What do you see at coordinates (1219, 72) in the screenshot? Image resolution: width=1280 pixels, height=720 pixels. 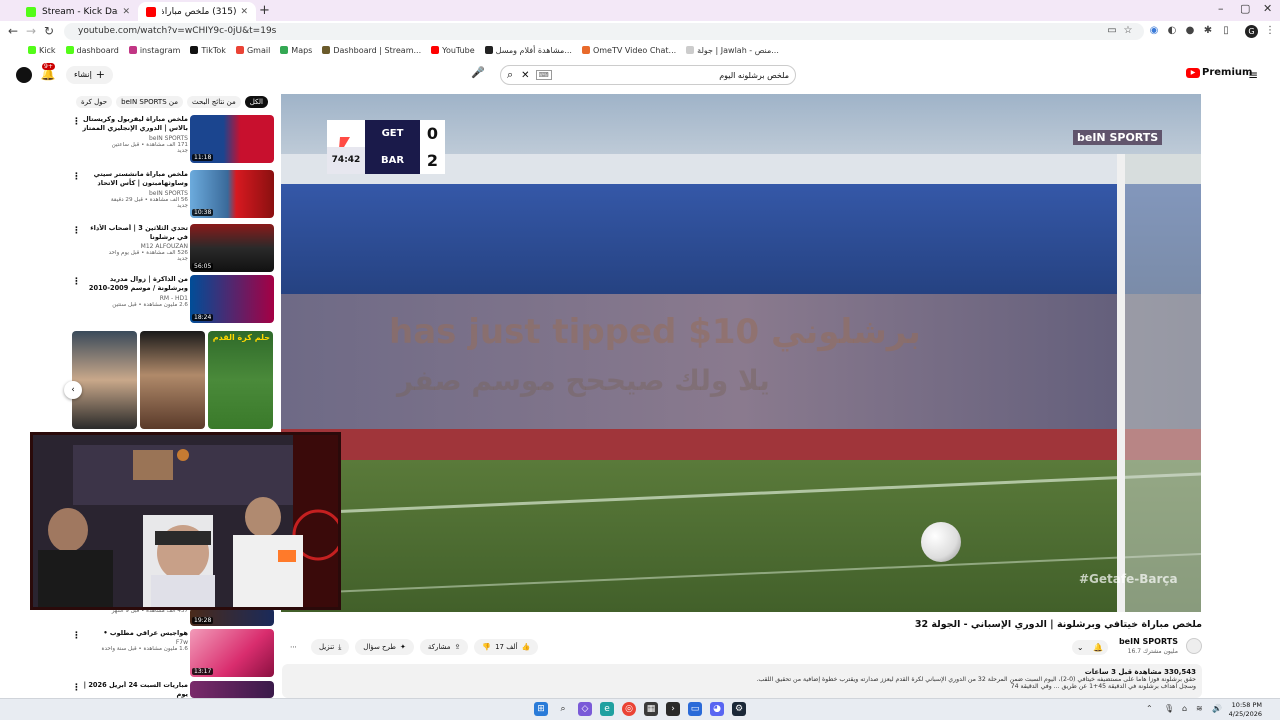 I see `youtube-premium-logo: ▶ Premium` at bounding box center [1219, 72].